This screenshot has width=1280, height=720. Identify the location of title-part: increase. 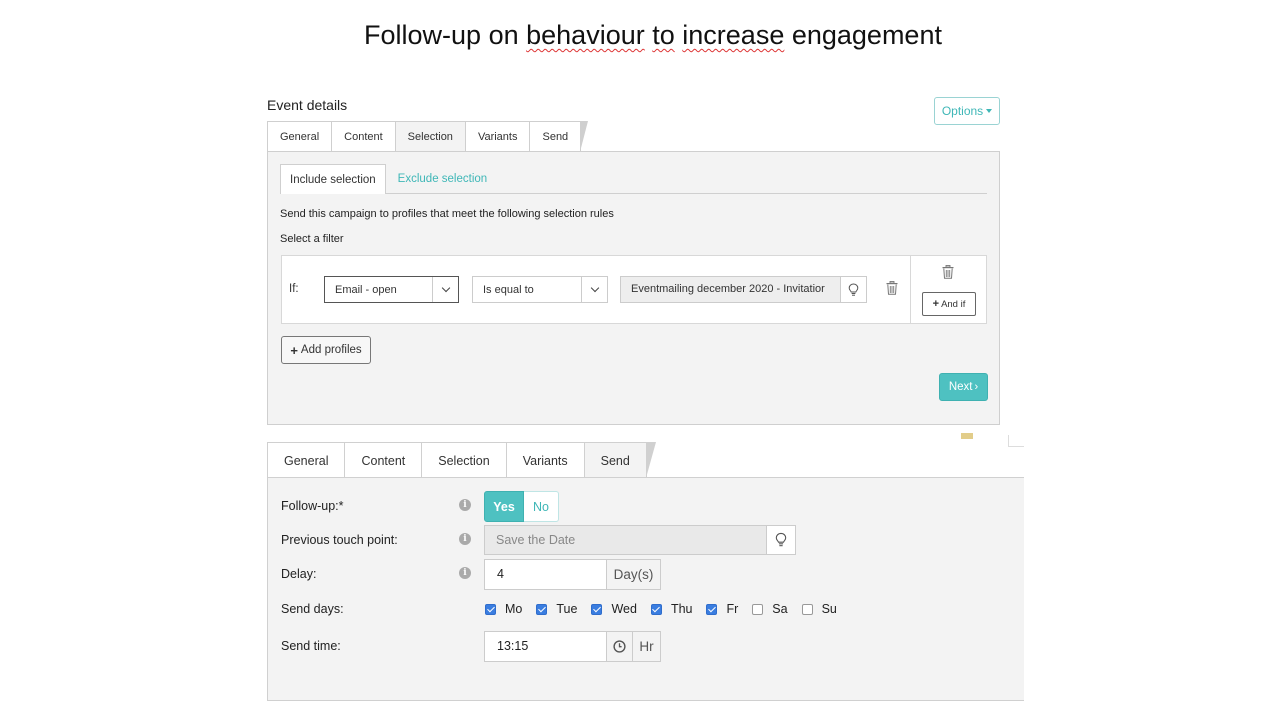
(733, 35).